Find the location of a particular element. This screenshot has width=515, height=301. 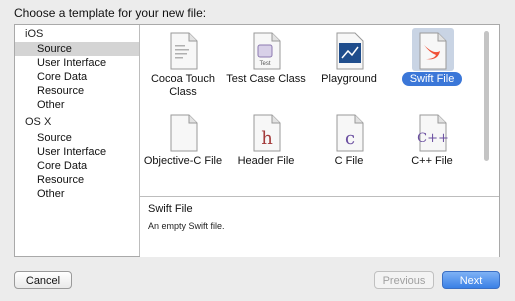

section-osx: OS X is located at coordinates (38, 122).